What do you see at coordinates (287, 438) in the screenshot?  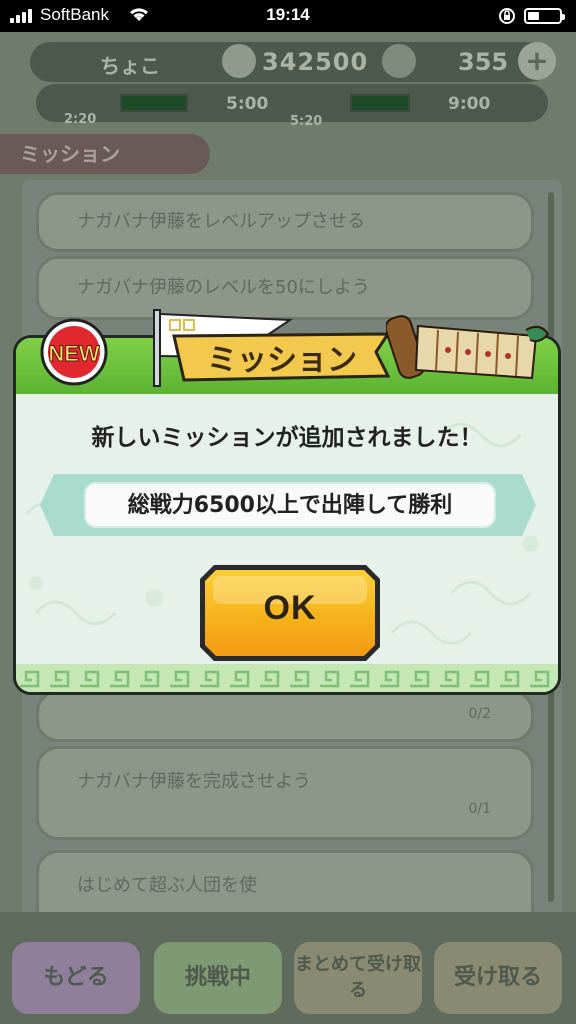 I see `dialog-message: 新しいミッションが追加されました！` at bounding box center [287, 438].